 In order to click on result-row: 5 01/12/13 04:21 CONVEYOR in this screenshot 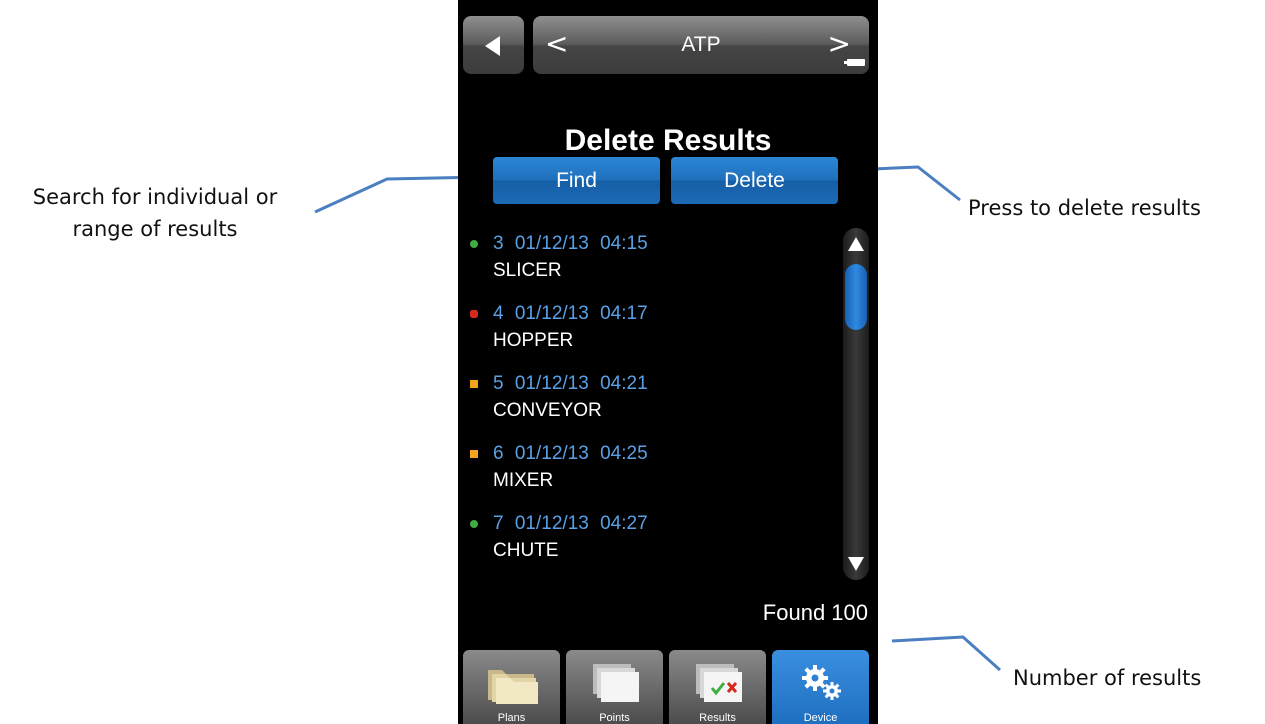, I will do `click(648, 407)`.